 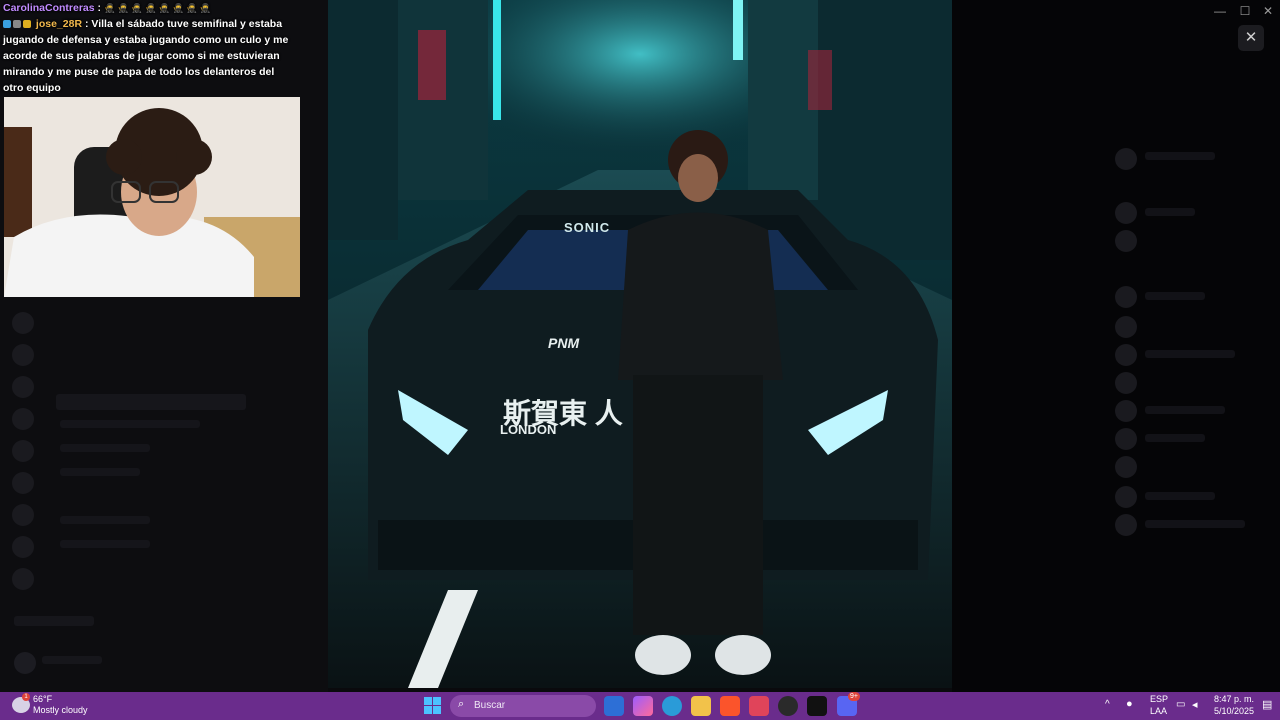 I want to click on car-decal-text: PNM, so click(x=564, y=343).